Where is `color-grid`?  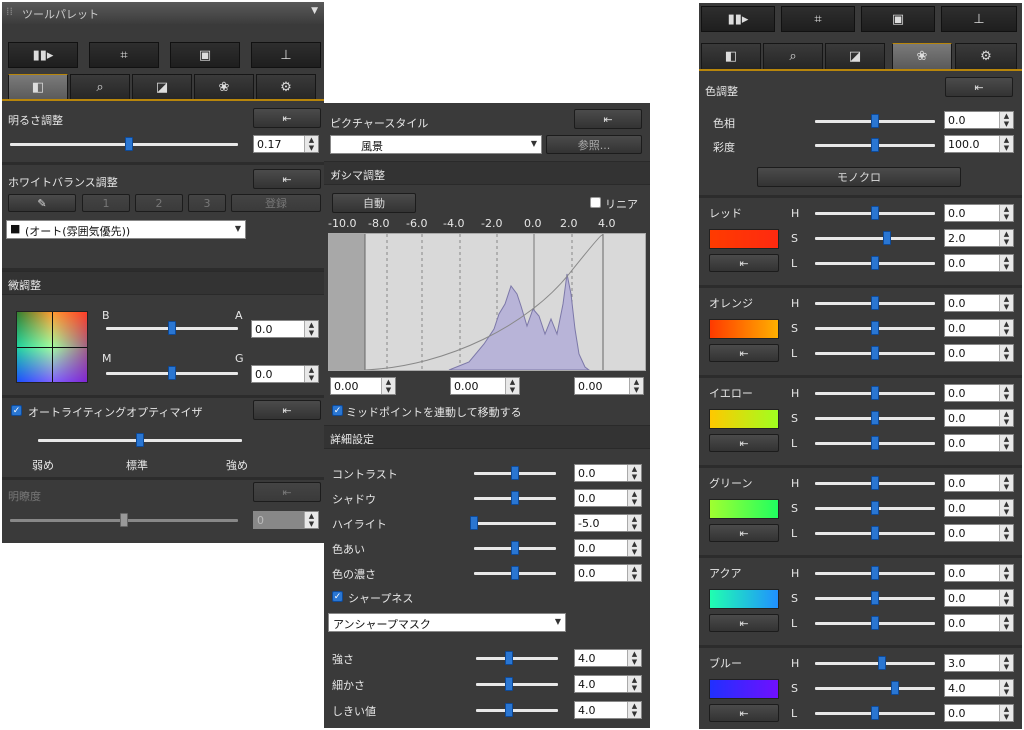 color-grid is located at coordinates (52, 347).